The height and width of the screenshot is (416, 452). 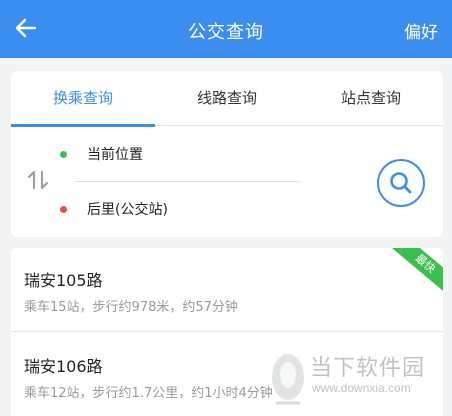 I want to click on tab-line-query: 线路查询, so click(x=227, y=98).